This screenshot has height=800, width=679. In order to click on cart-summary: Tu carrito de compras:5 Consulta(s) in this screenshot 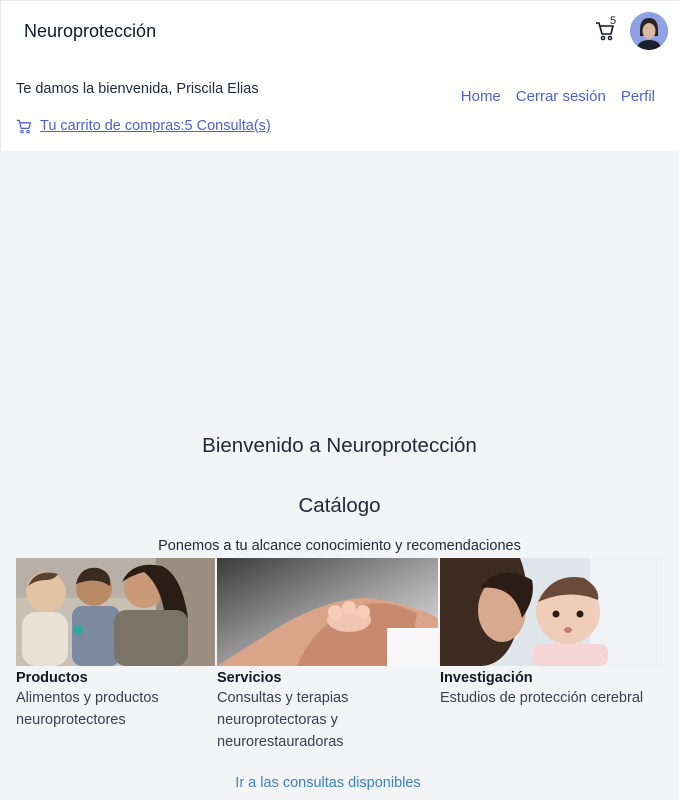, I will do `click(143, 126)`.